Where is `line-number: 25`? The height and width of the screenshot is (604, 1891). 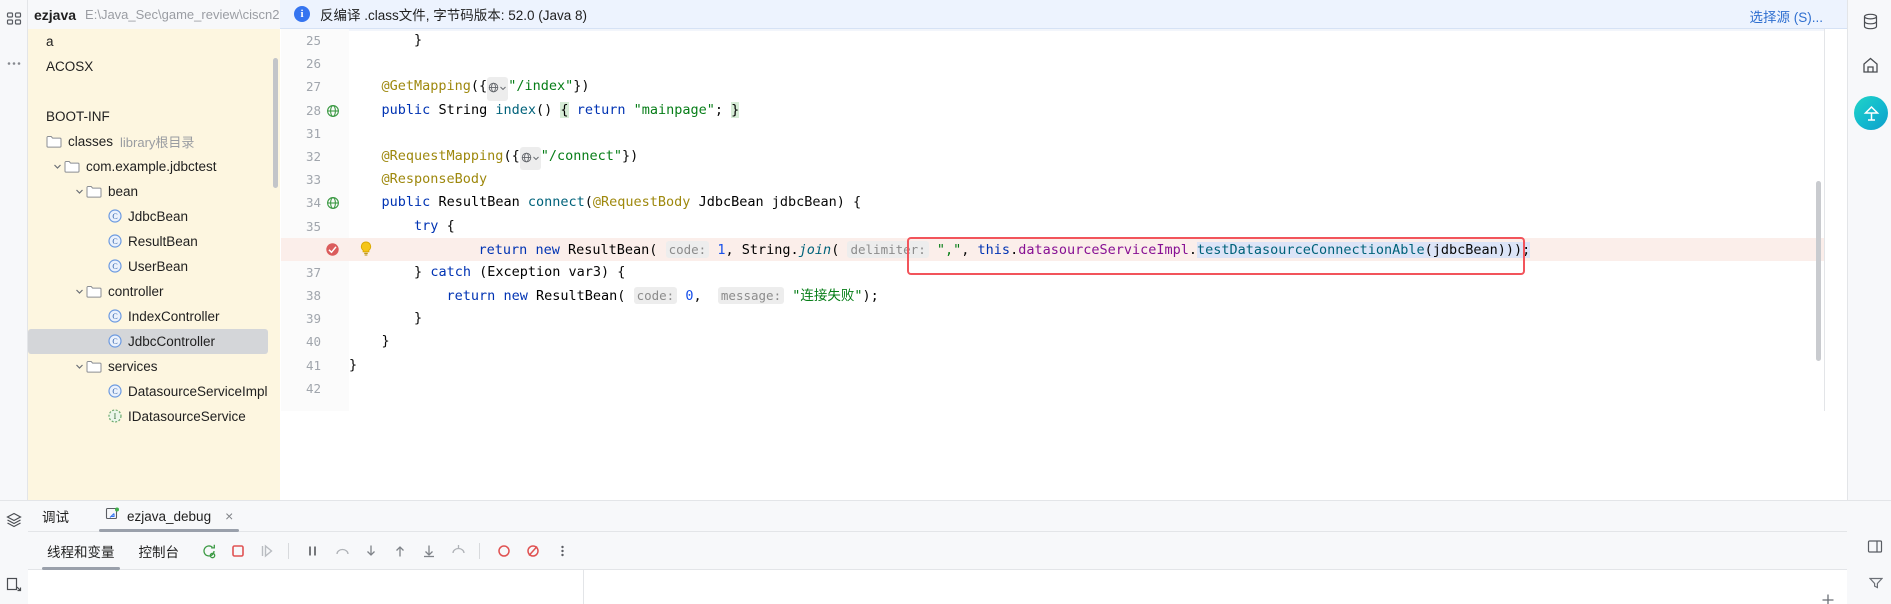
line-number: 25 is located at coordinates (313, 40).